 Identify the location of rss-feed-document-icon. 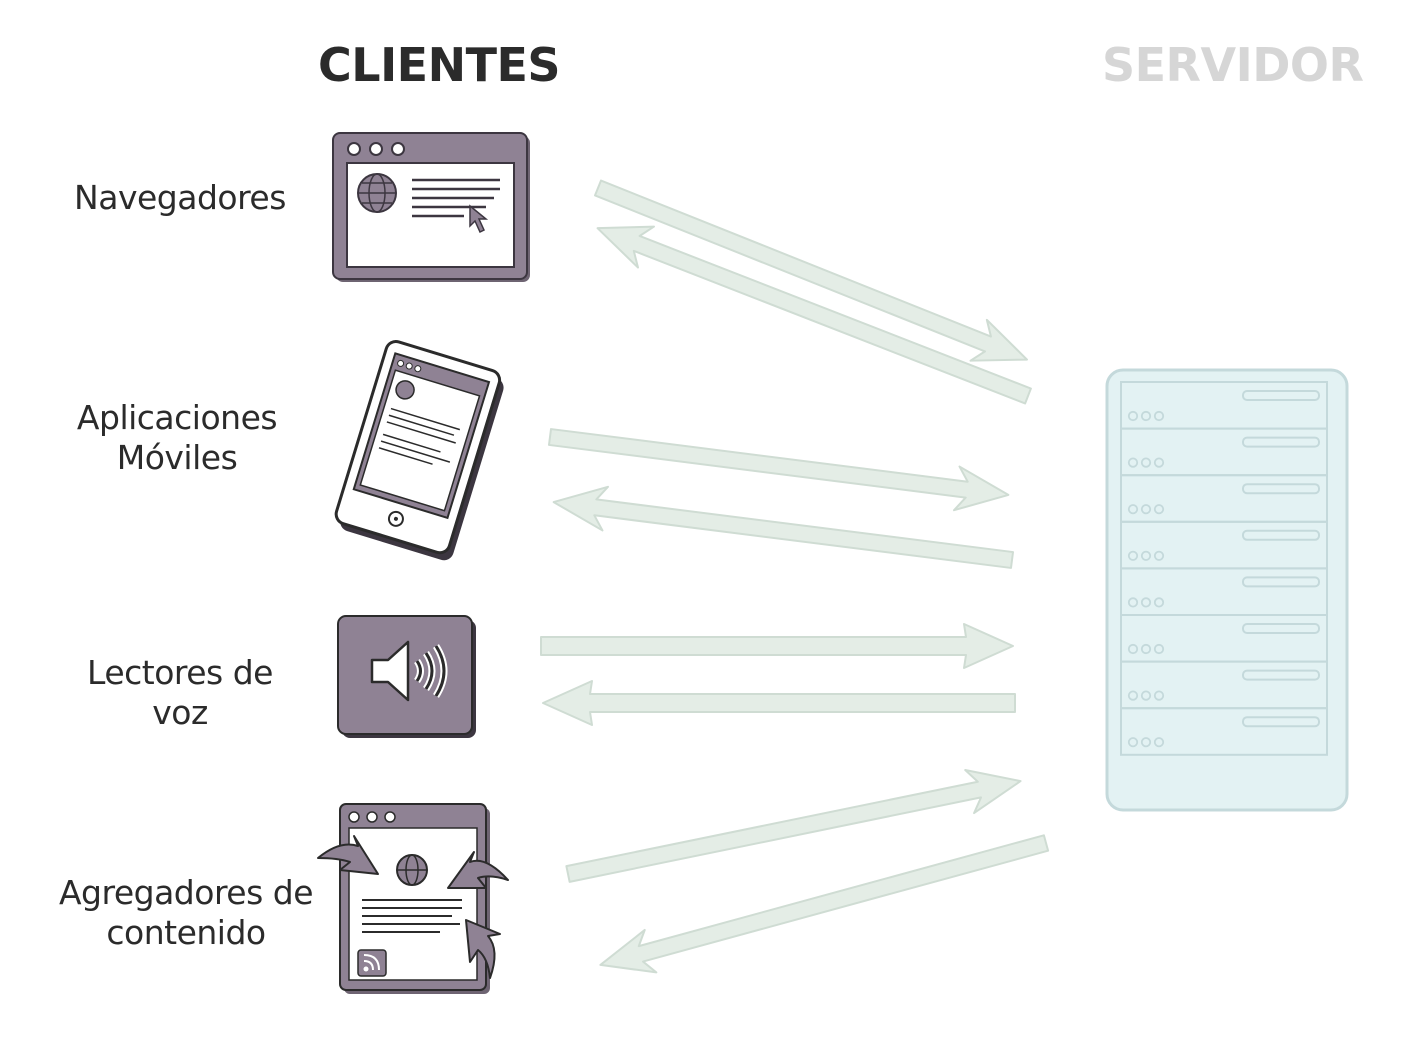
(413, 898).